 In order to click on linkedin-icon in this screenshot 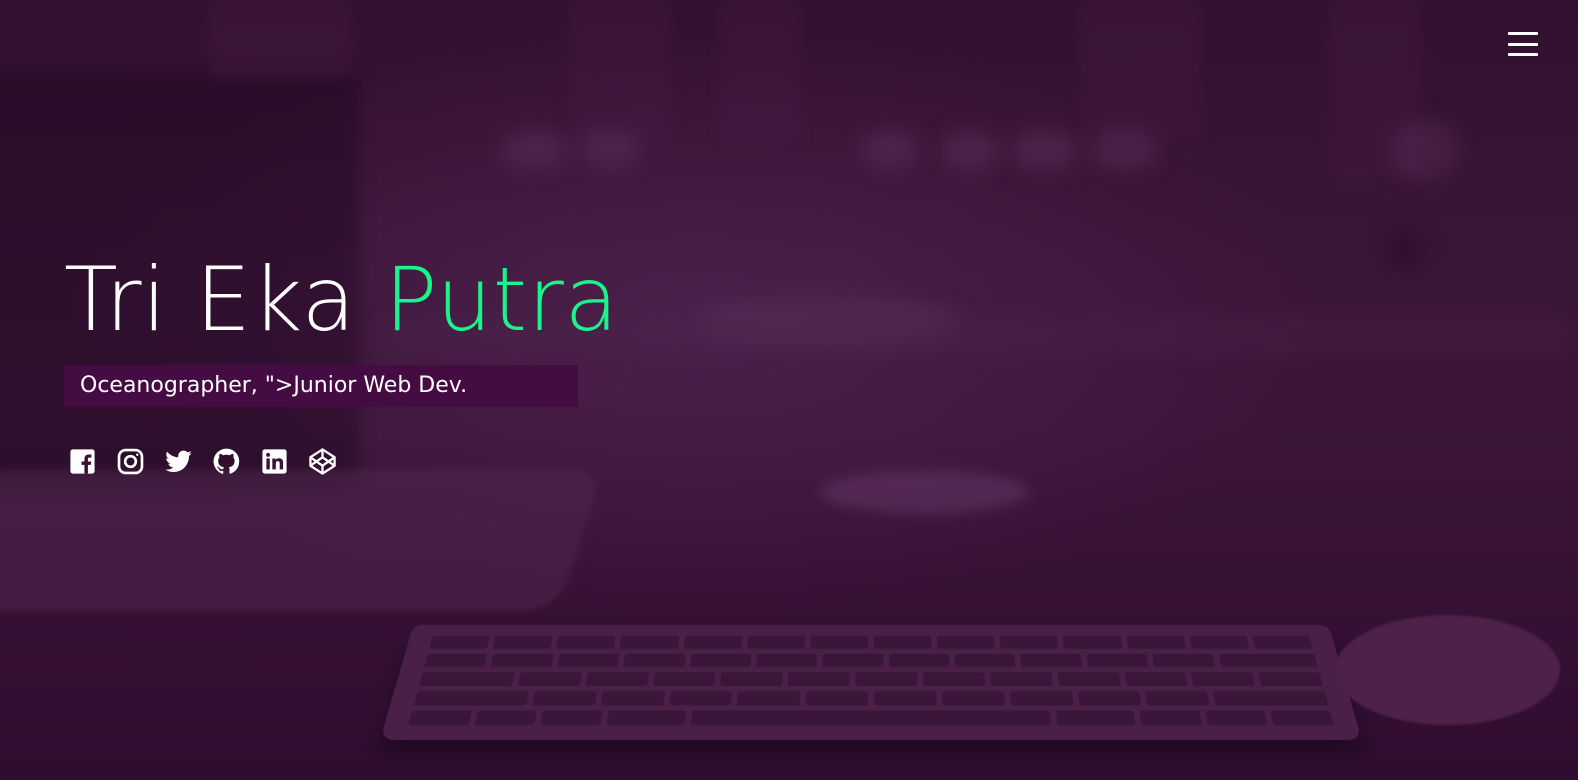, I will do `click(274, 461)`.